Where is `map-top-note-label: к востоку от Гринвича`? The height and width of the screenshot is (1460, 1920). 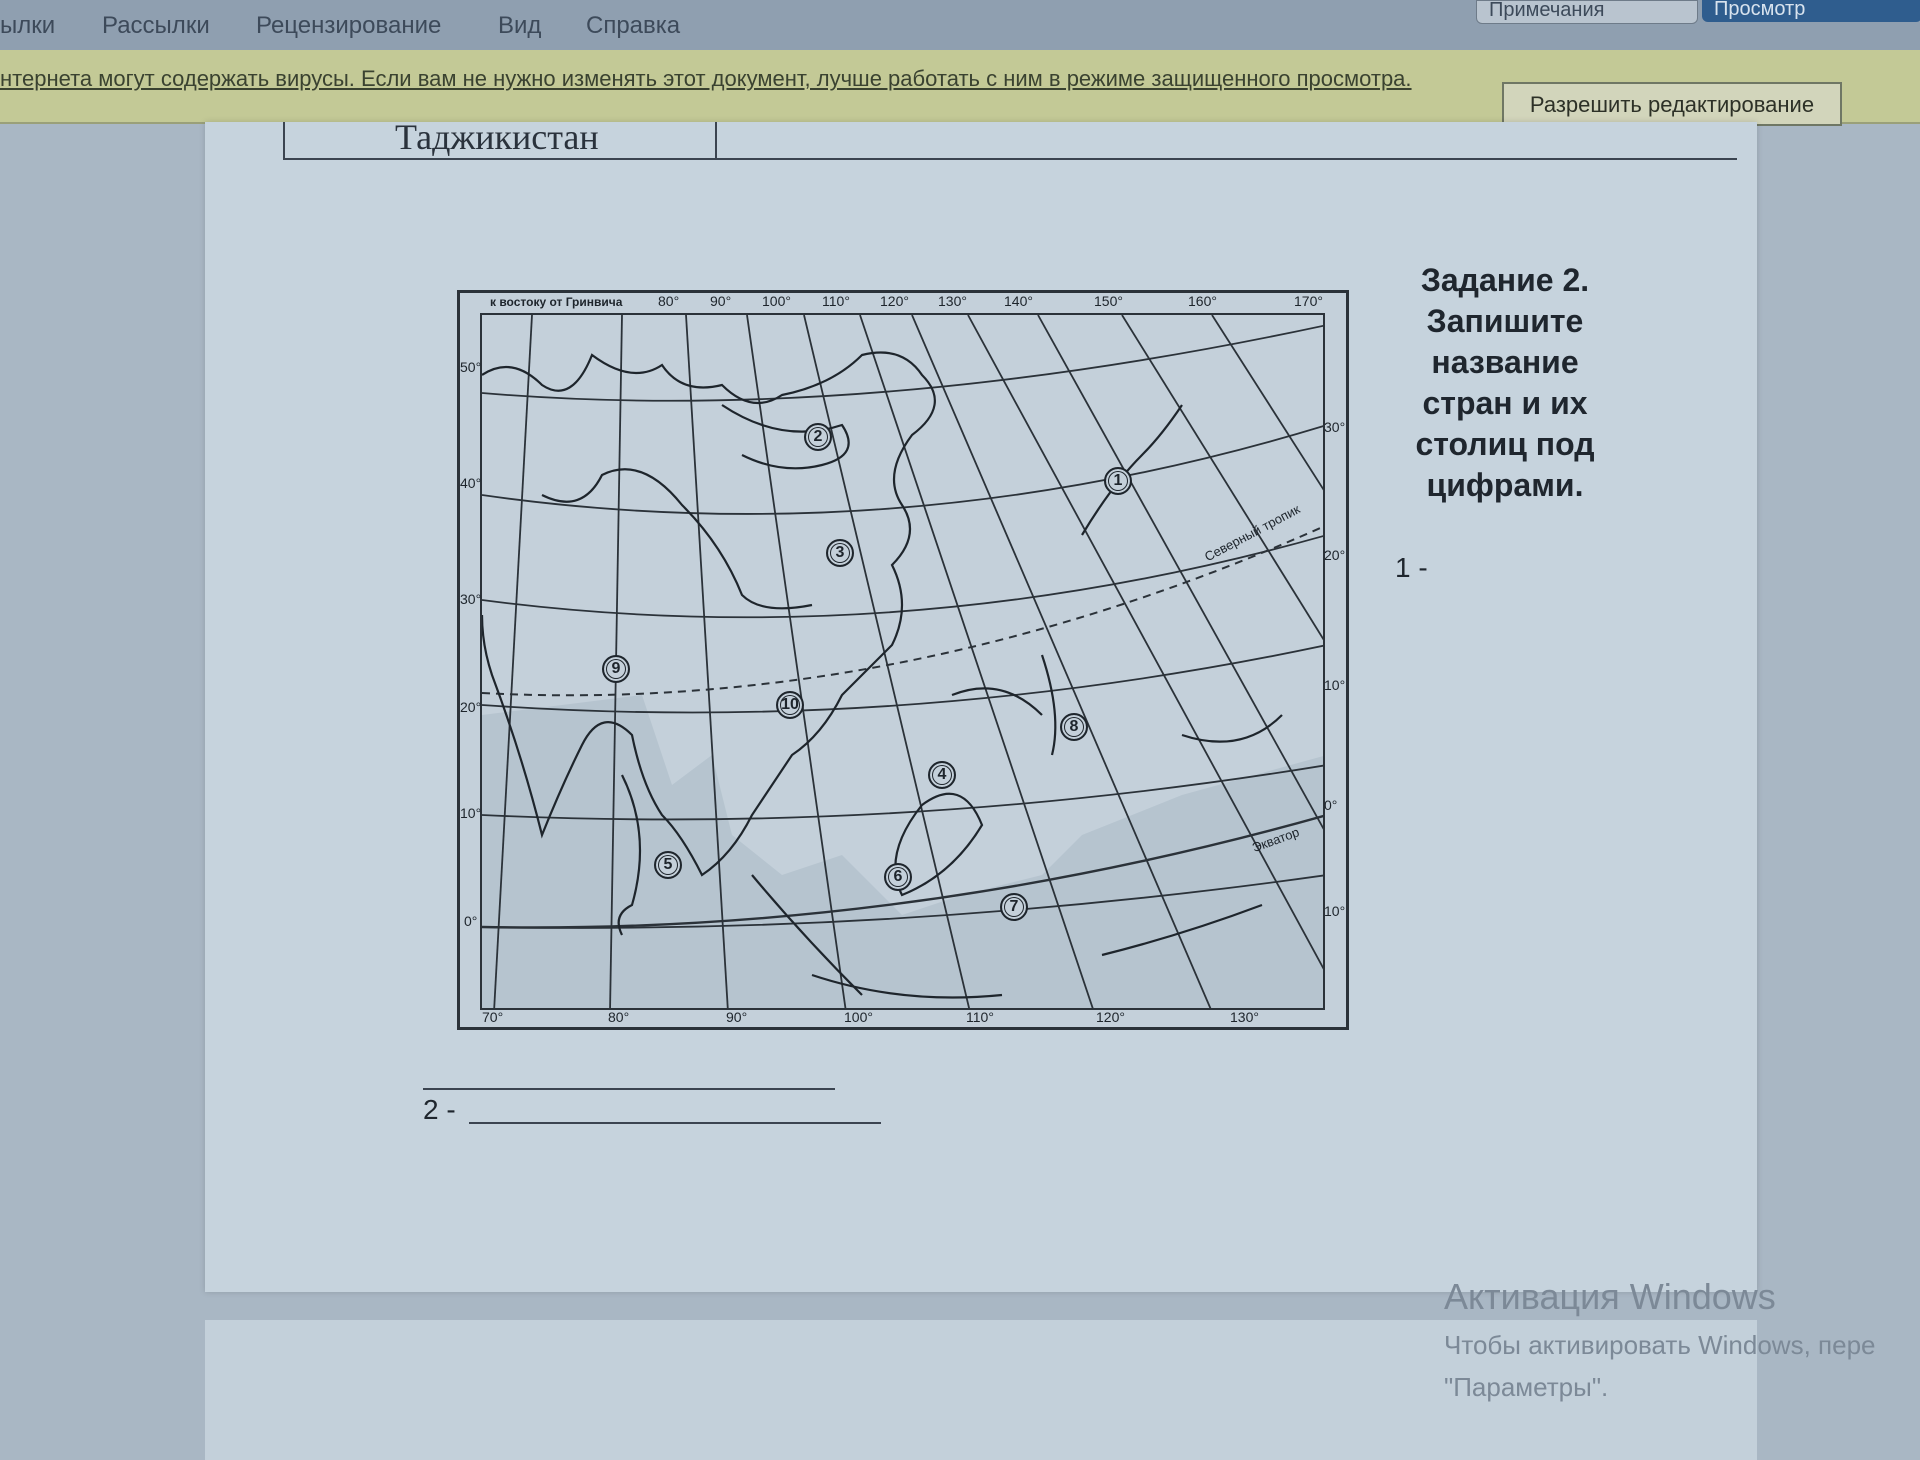 map-top-note-label: к востоку от Гринвича is located at coordinates (556, 302).